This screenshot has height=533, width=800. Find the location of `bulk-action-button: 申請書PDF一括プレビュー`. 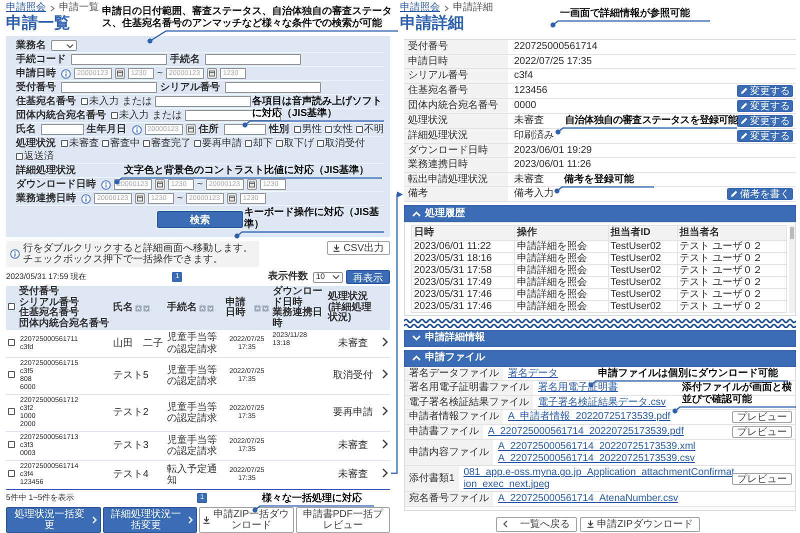

bulk-action-button: 申請書PDF一括プレビュー is located at coordinates (343, 520).